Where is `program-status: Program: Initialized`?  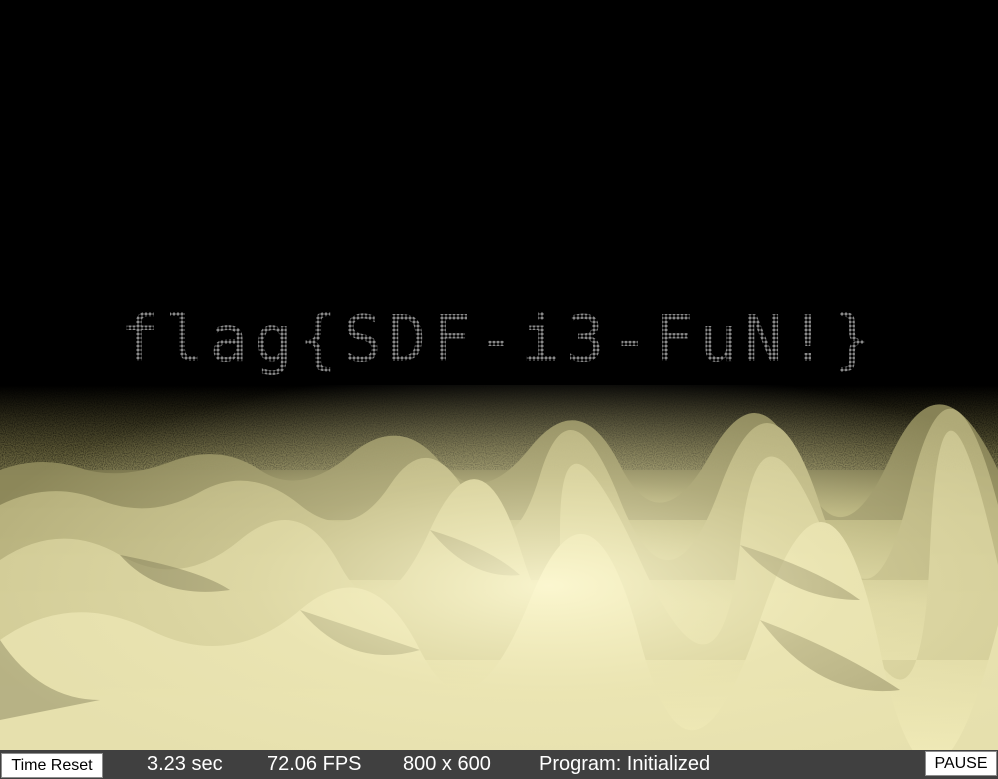
program-status: Program: Initialized is located at coordinates (625, 764).